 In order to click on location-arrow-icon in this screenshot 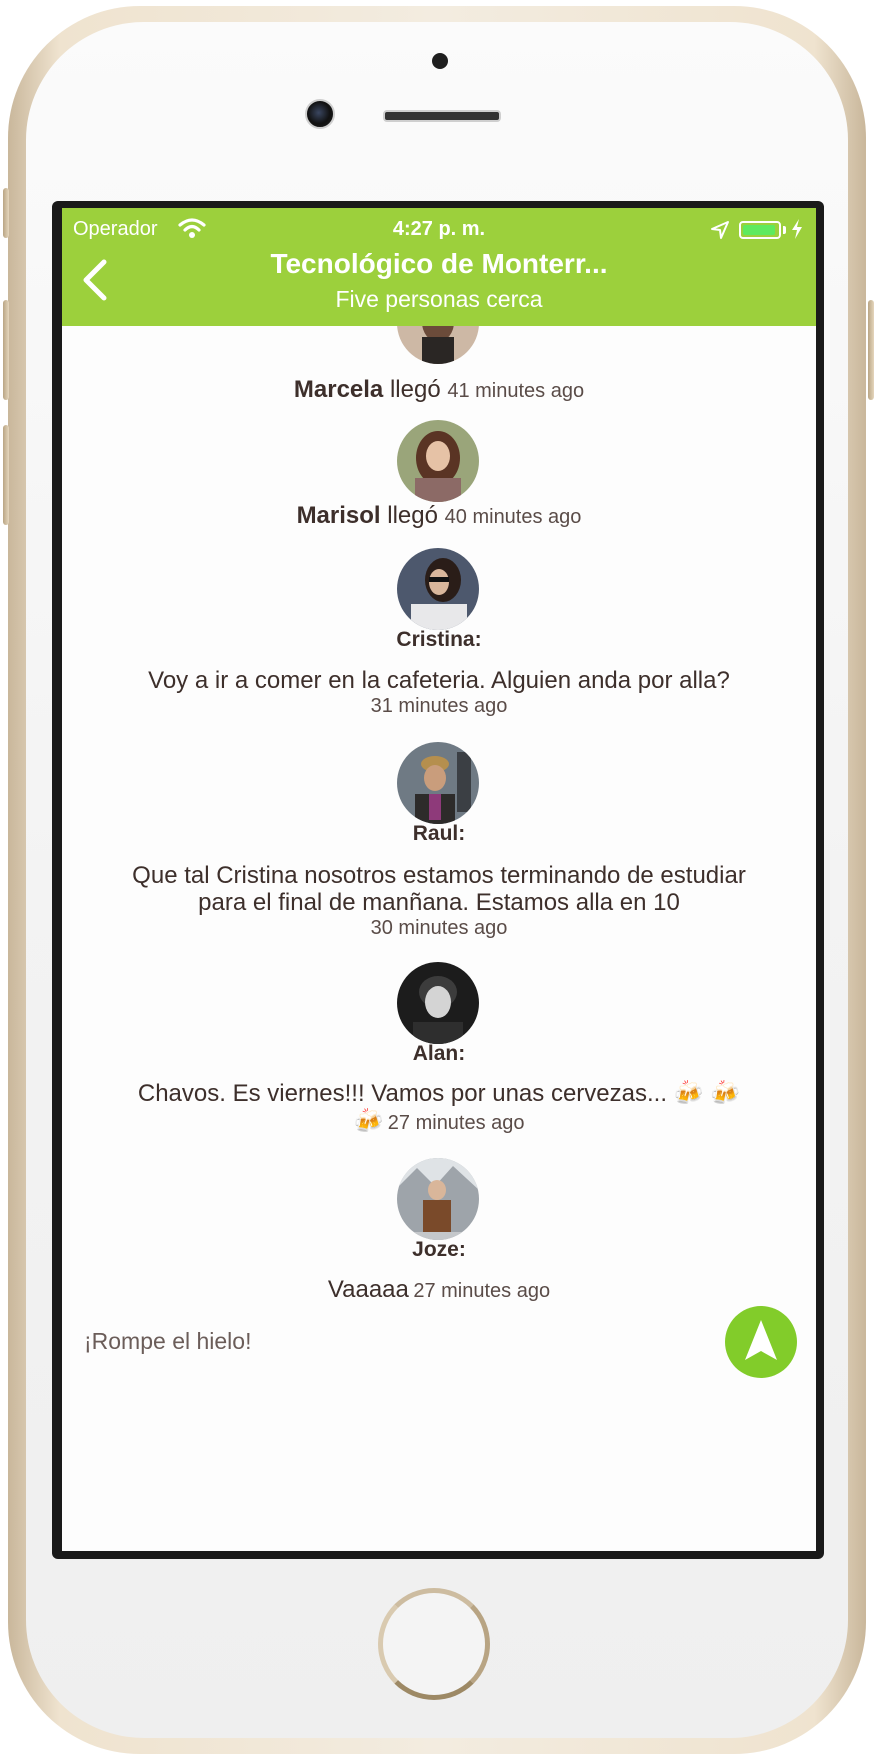, I will do `click(720, 230)`.